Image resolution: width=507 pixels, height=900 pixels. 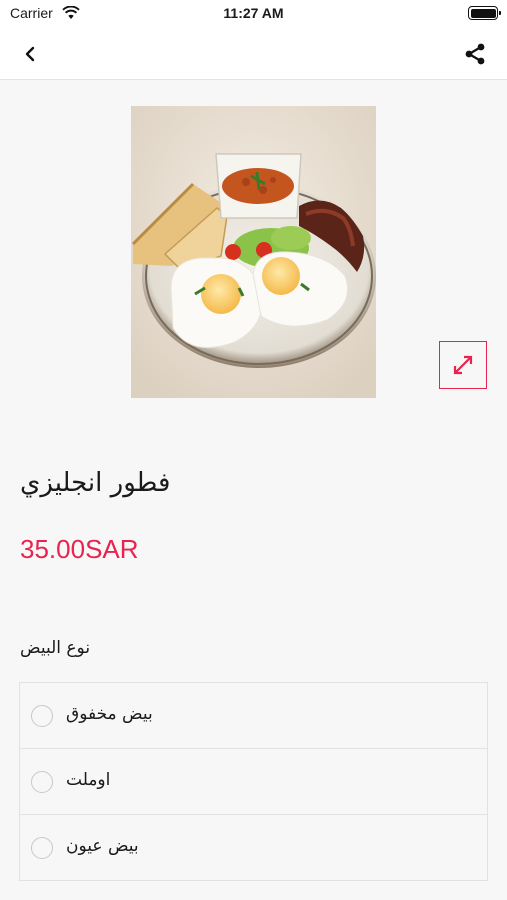 I want to click on expand-arrows-icon, so click(x=463, y=365).